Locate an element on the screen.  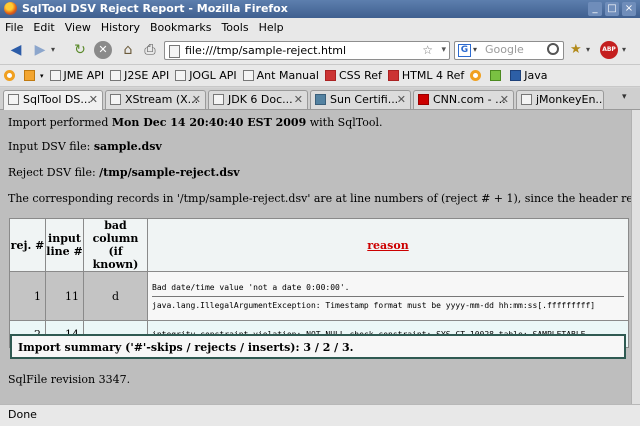
bookmark-ring is located at coordinates (11, 75).